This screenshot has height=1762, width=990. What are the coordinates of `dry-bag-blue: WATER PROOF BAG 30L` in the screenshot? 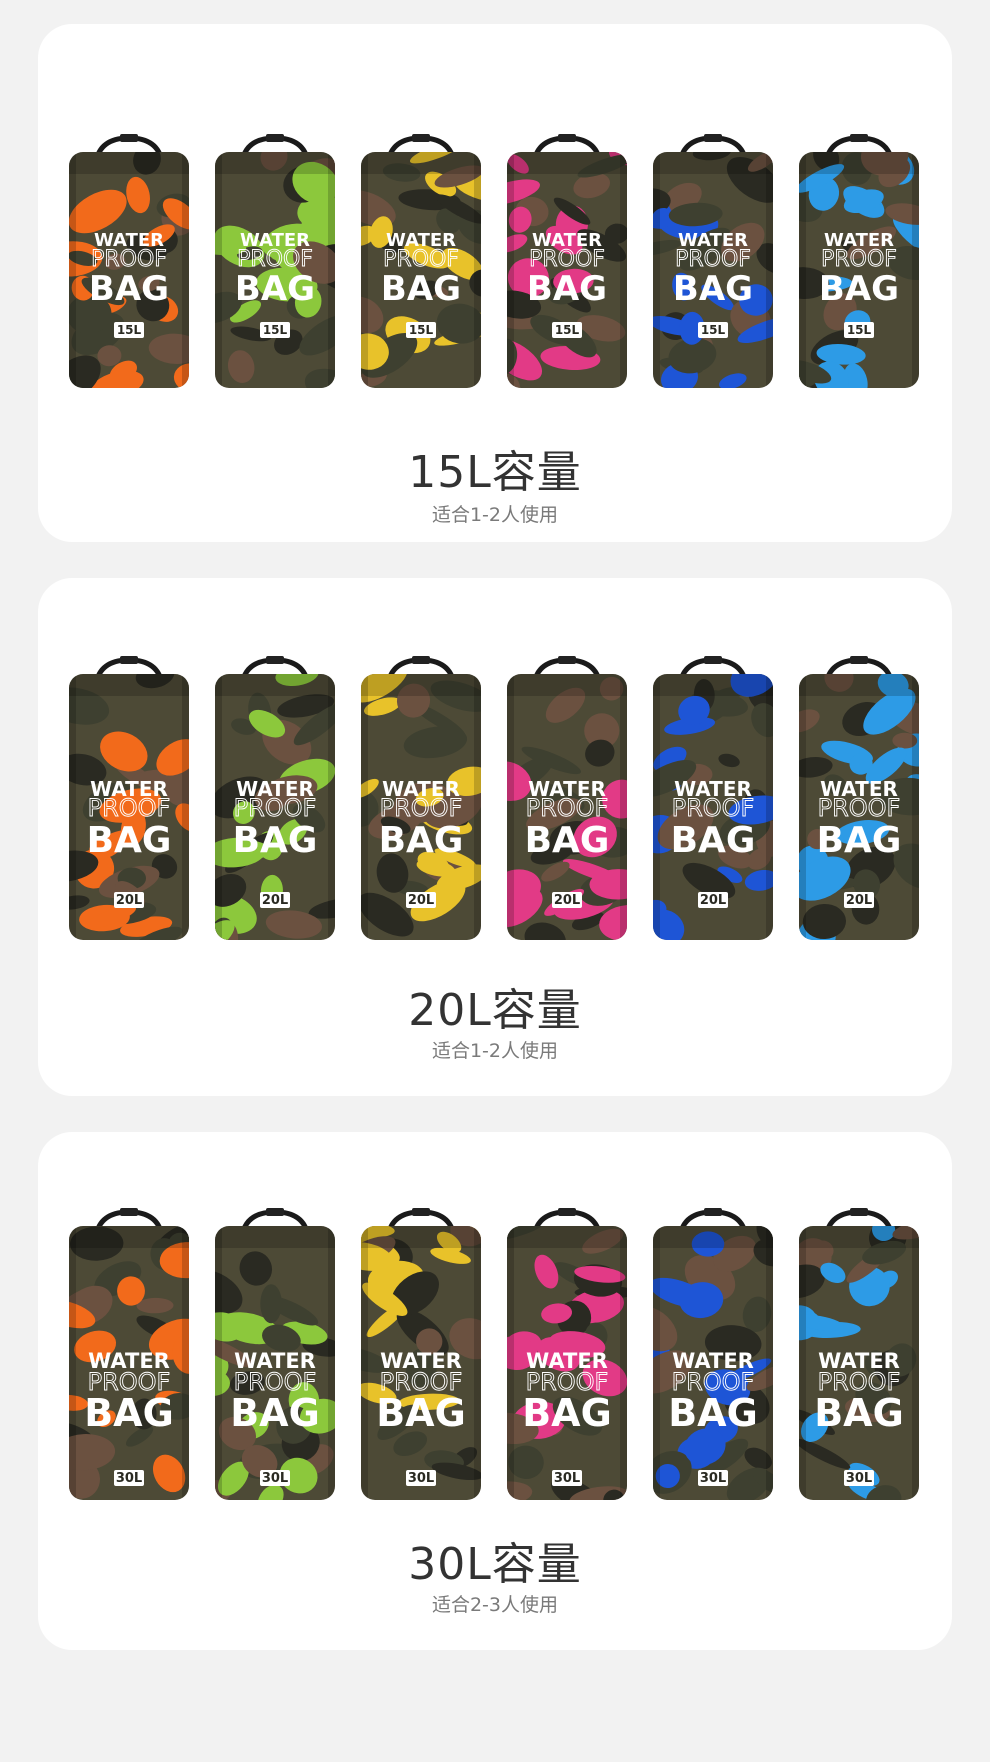 It's located at (713, 1358).